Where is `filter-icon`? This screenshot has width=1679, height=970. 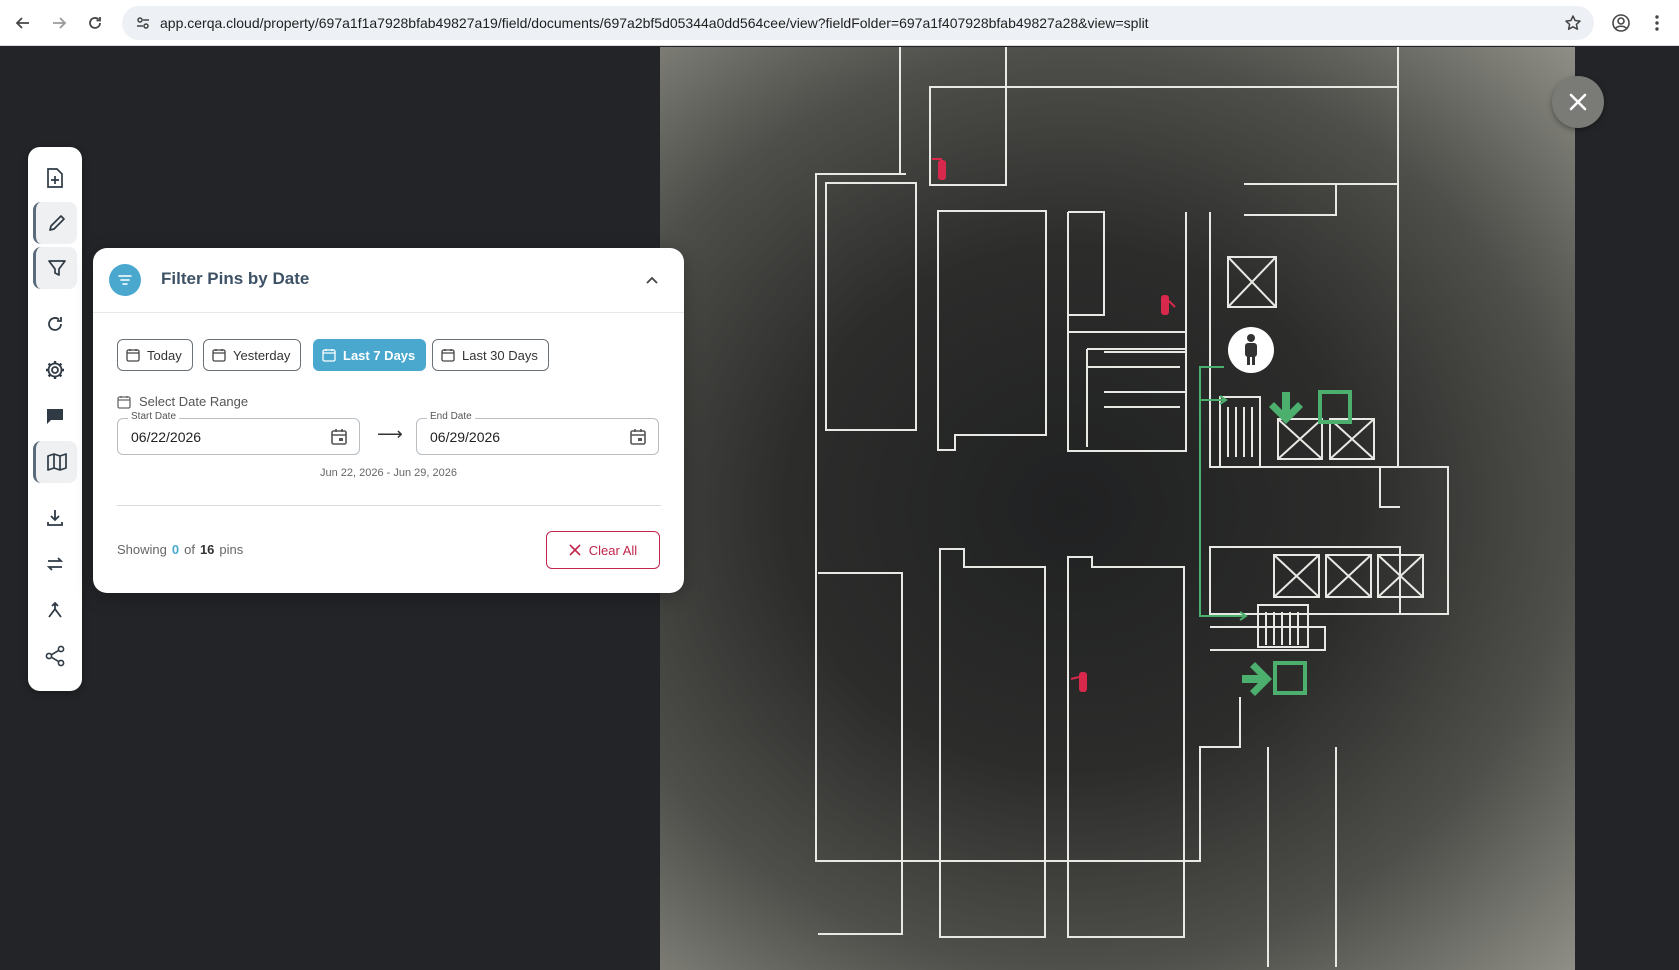 filter-icon is located at coordinates (55, 268).